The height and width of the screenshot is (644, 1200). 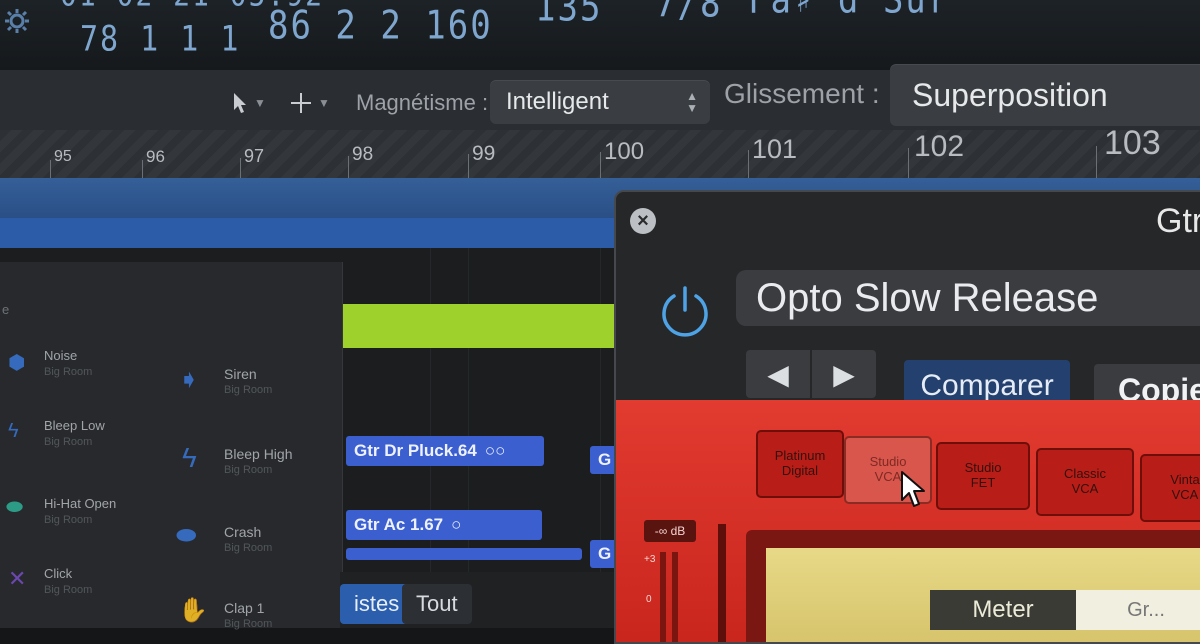 What do you see at coordinates (663, 597) in the screenshot?
I see `input-meter-left` at bounding box center [663, 597].